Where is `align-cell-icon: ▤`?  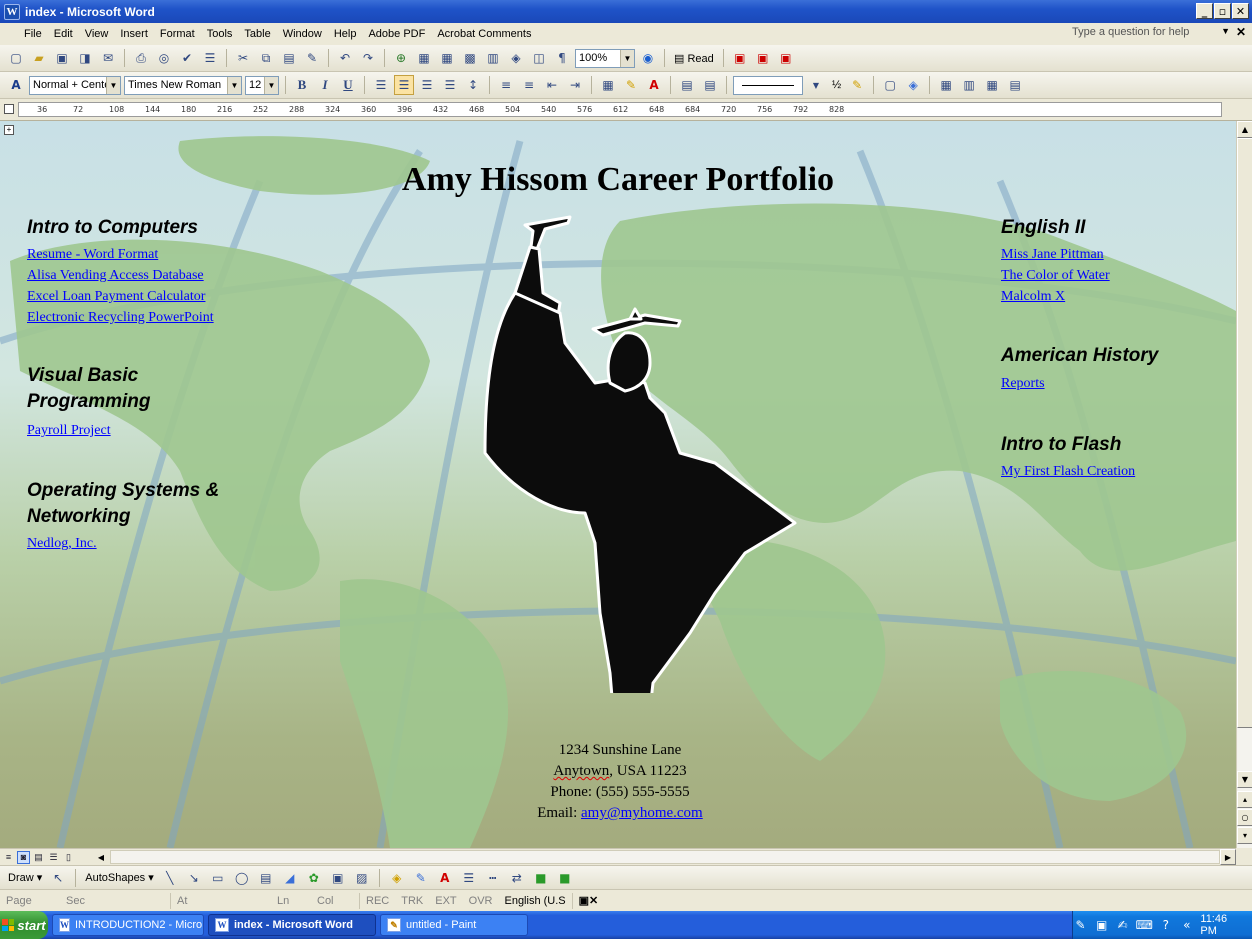
align-cell-icon: ▤ is located at coordinates (1015, 85).